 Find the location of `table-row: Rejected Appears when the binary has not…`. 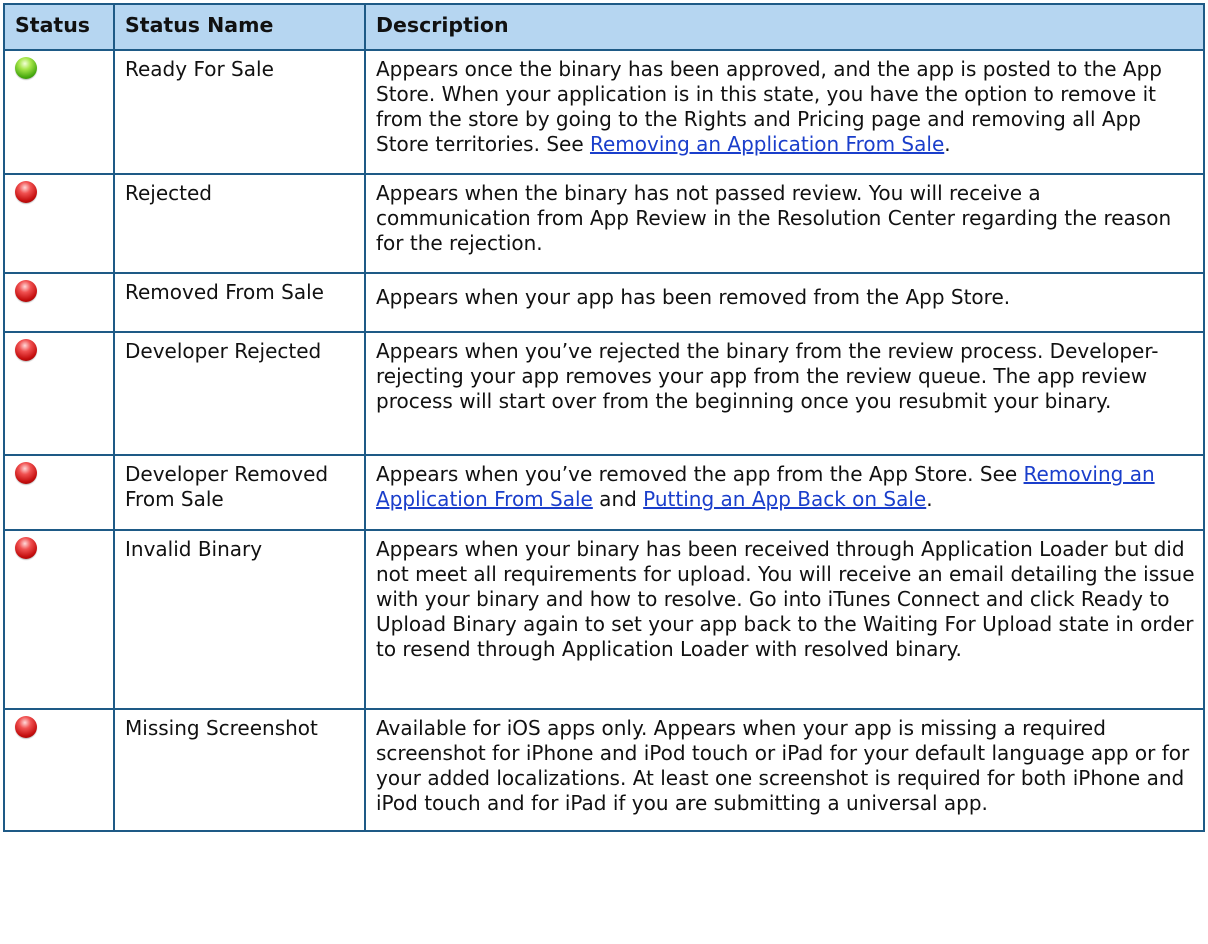

table-row: Rejected Appears when the binary has not… is located at coordinates (604, 223).